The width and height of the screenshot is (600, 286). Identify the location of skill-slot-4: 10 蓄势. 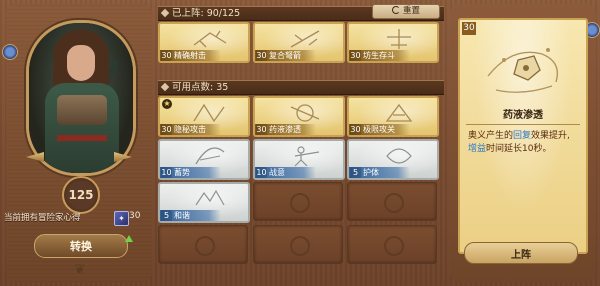
(204, 159).